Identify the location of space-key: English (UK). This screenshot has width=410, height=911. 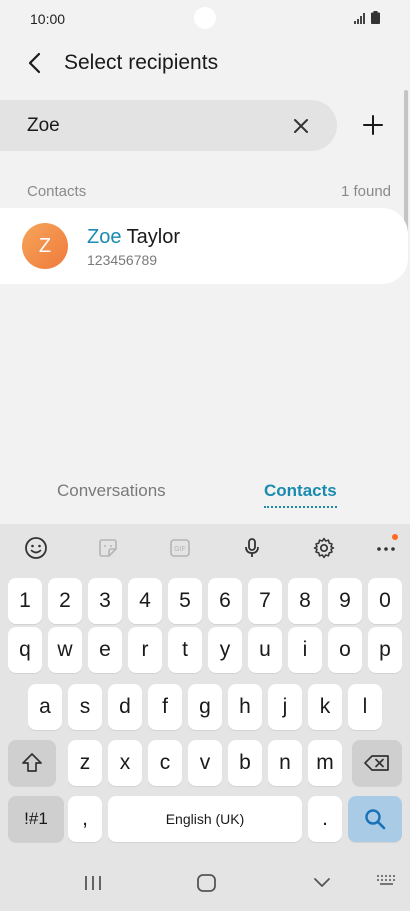
(205, 819).